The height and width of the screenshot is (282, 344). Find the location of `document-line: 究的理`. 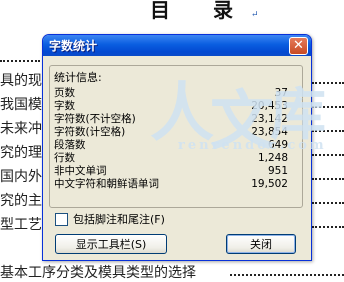

document-line: 究的理 is located at coordinates (21, 153).